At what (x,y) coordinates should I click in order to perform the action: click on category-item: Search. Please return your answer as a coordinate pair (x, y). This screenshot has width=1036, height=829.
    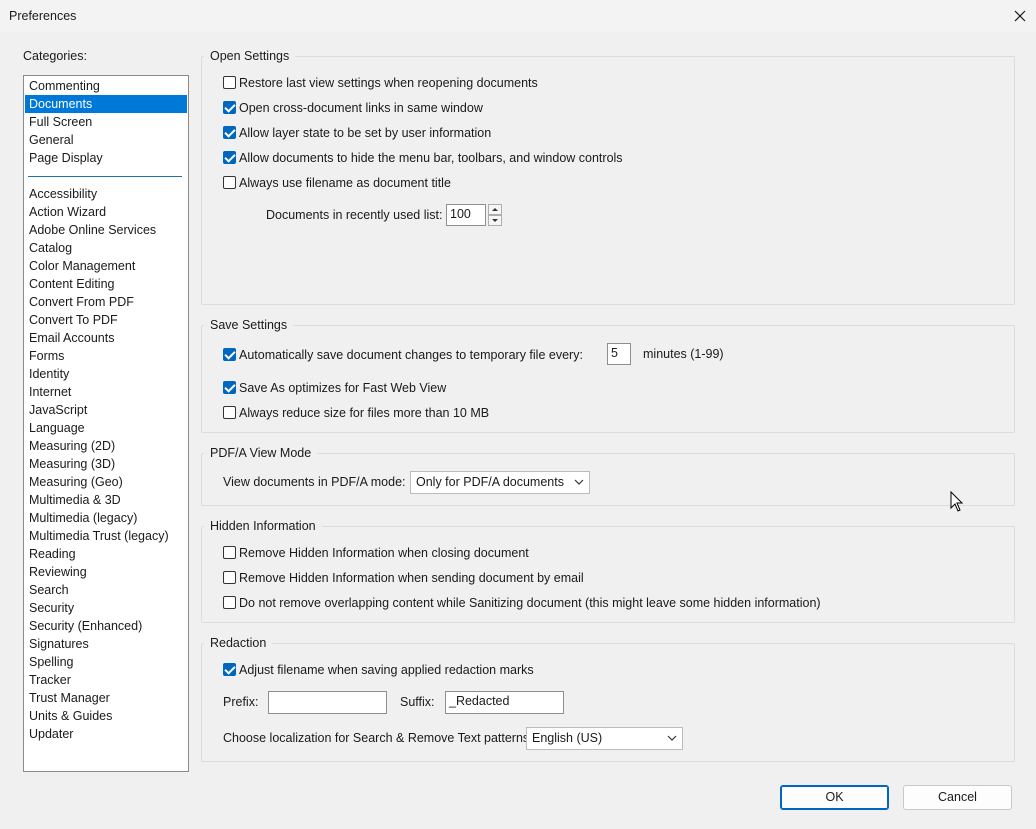
    Looking at the image, I should click on (106, 590).